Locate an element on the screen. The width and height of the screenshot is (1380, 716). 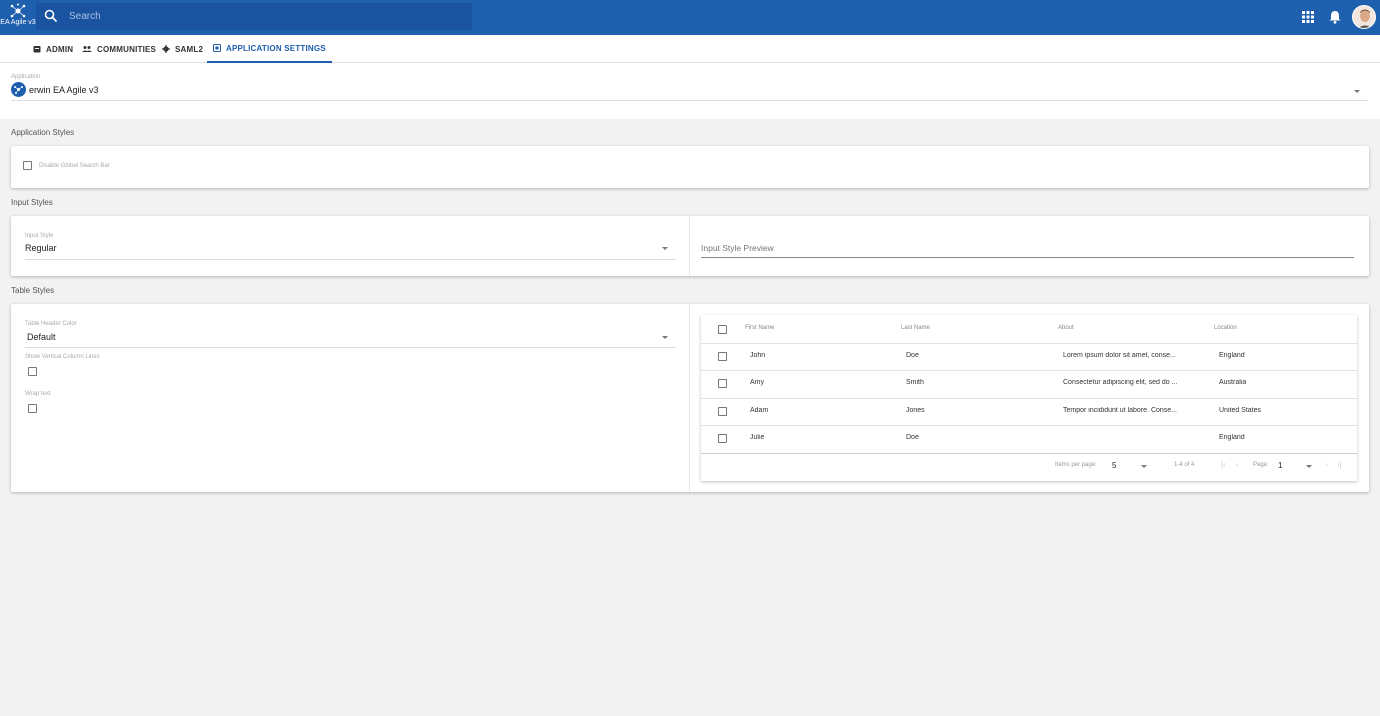
table-styles-title: Table Styles is located at coordinates (33, 290).